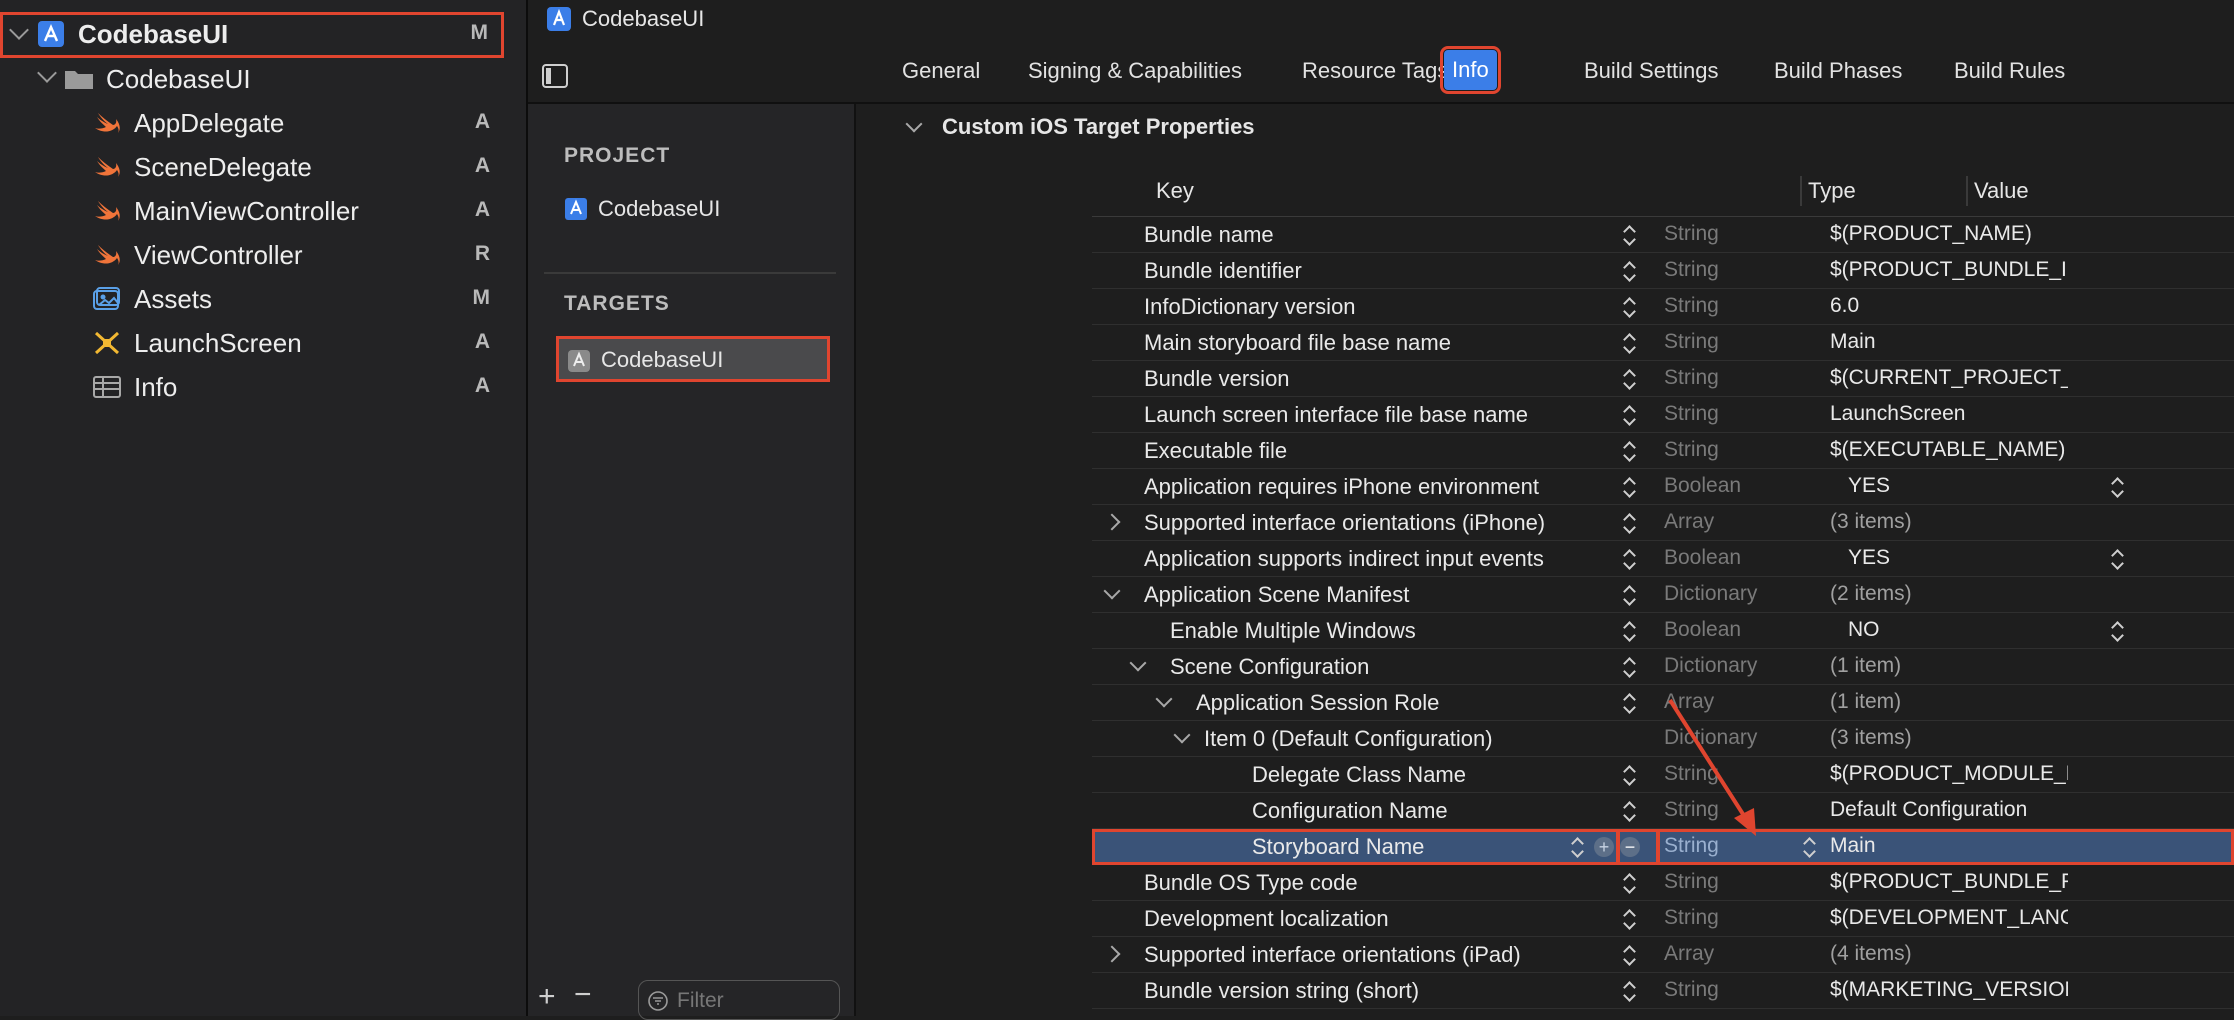  I want to click on tab-build-rules: Build Rules, so click(2009, 71).